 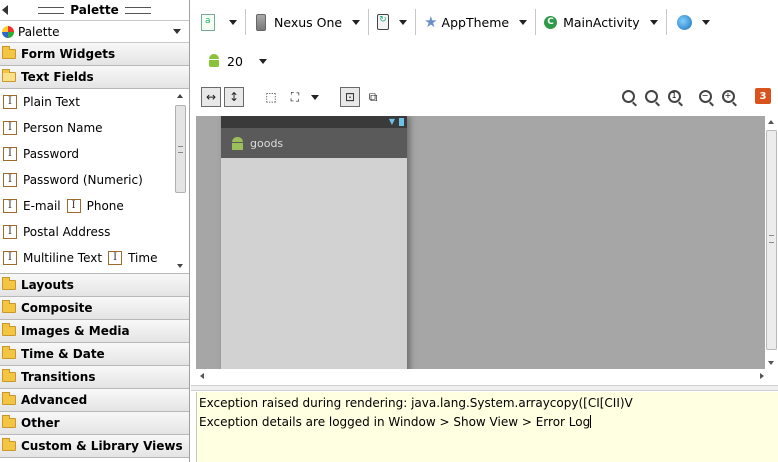 I want to click on category-other: Other, so click(x=94, y=423).